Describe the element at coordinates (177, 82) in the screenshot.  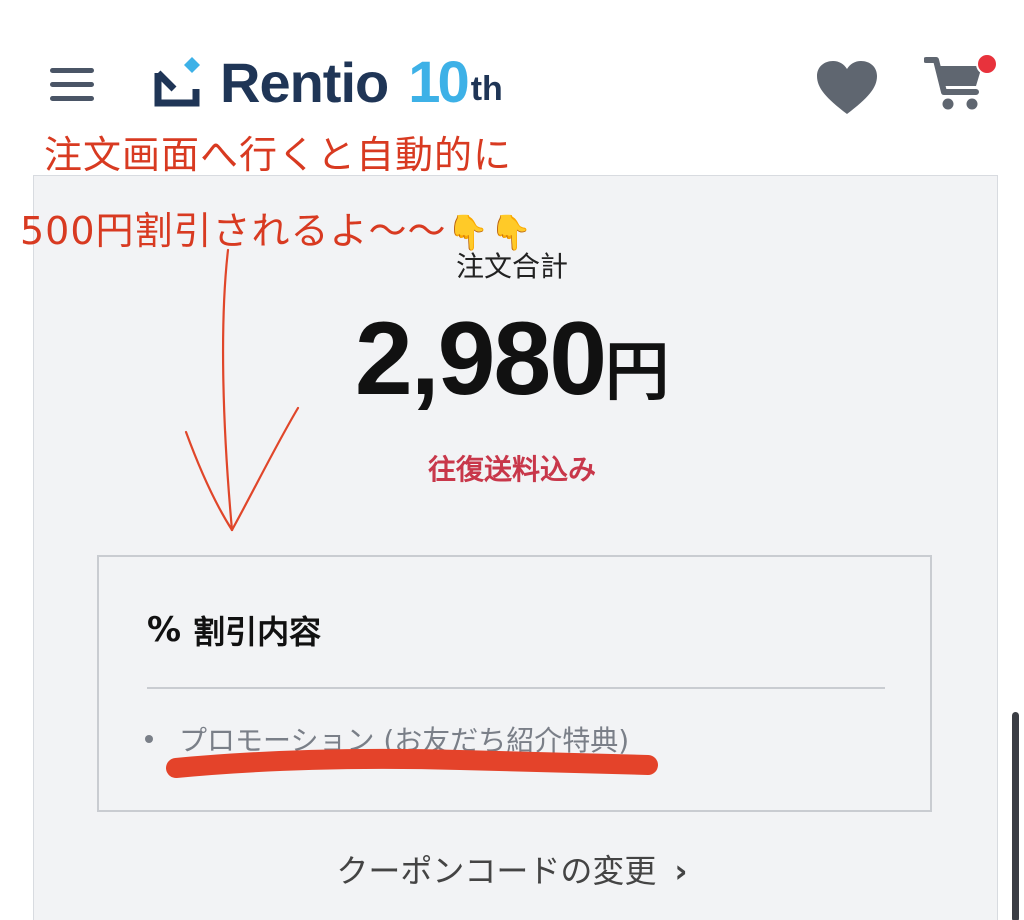
I see `rentio-logo-mark-icon` at that location.